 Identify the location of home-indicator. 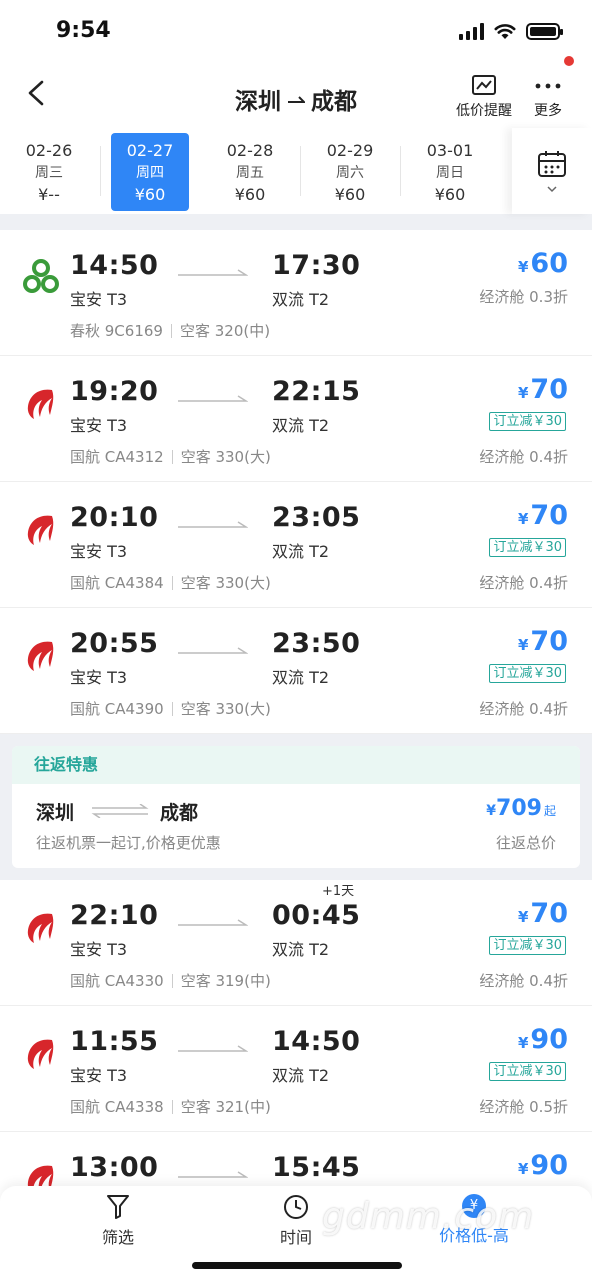
(297, 1265).